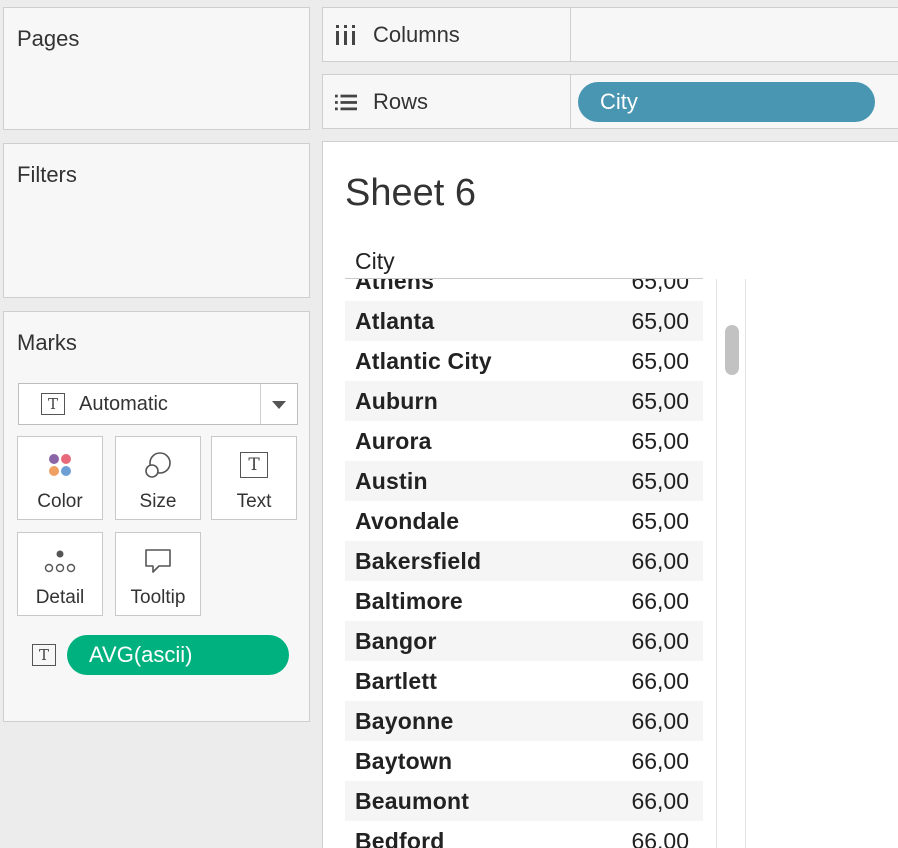 This screenshot has width=898, height=848. What do you see at coordinates (254, 465) in the screenshot?
I see `text-icon: T` at bounding box center [254, 465].